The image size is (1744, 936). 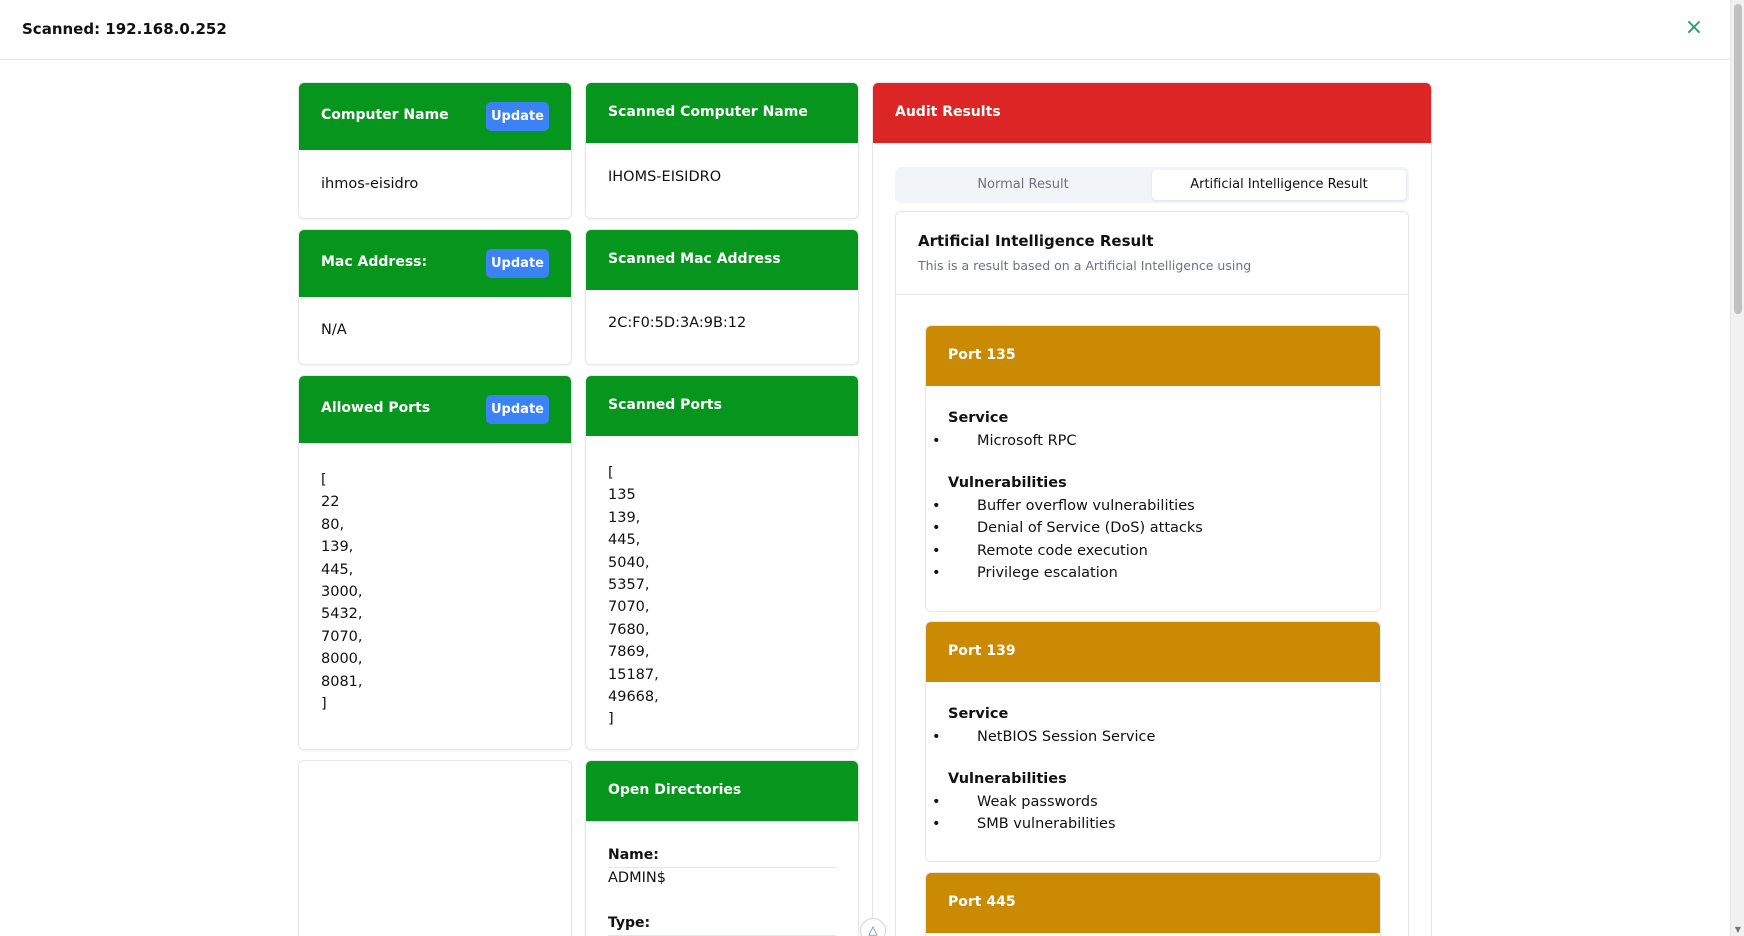 I want to click on scanned-ports-header: Scanned Ports, so click(x=722, y=406).